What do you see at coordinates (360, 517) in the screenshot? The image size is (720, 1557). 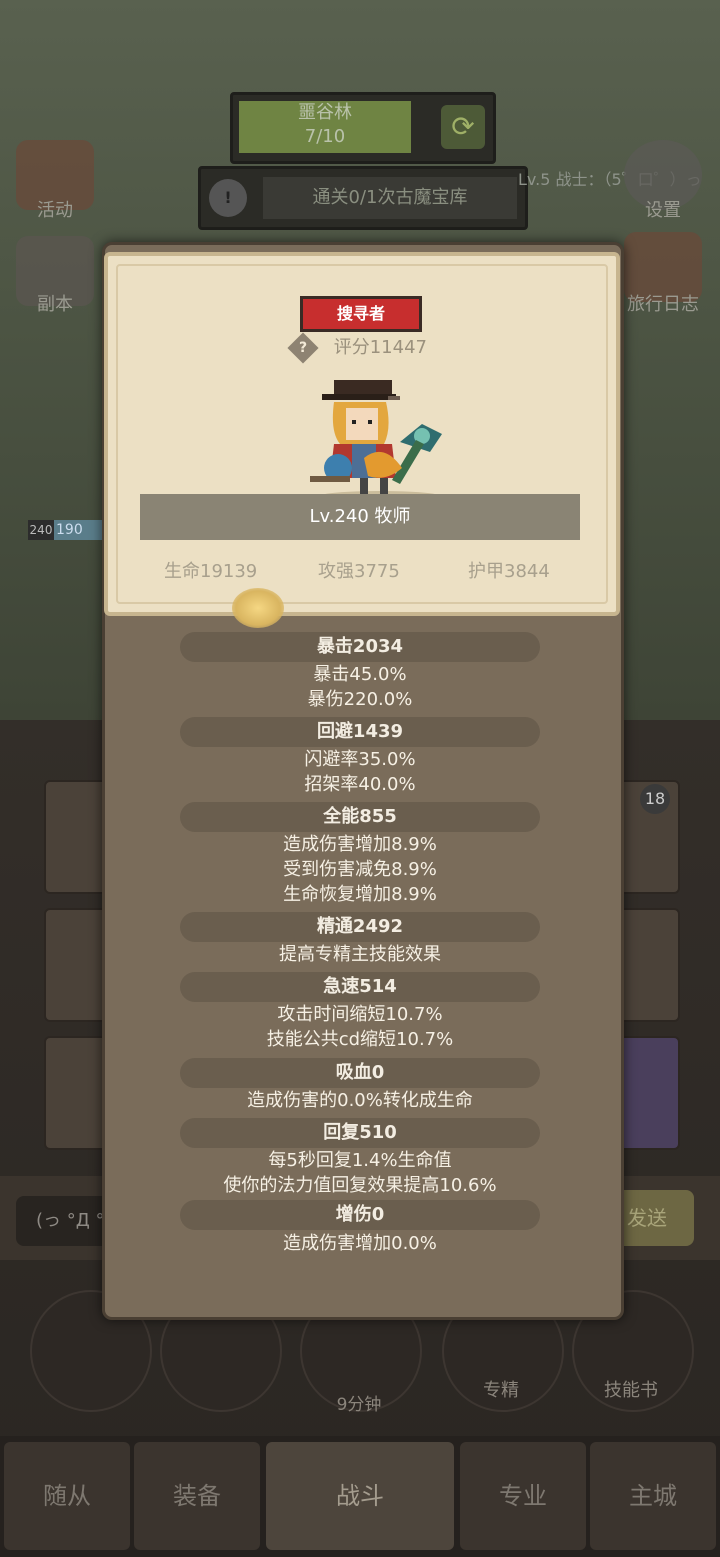 I see `hero-level-class: Lv.240 牧师` at bounding box center [360, 517].